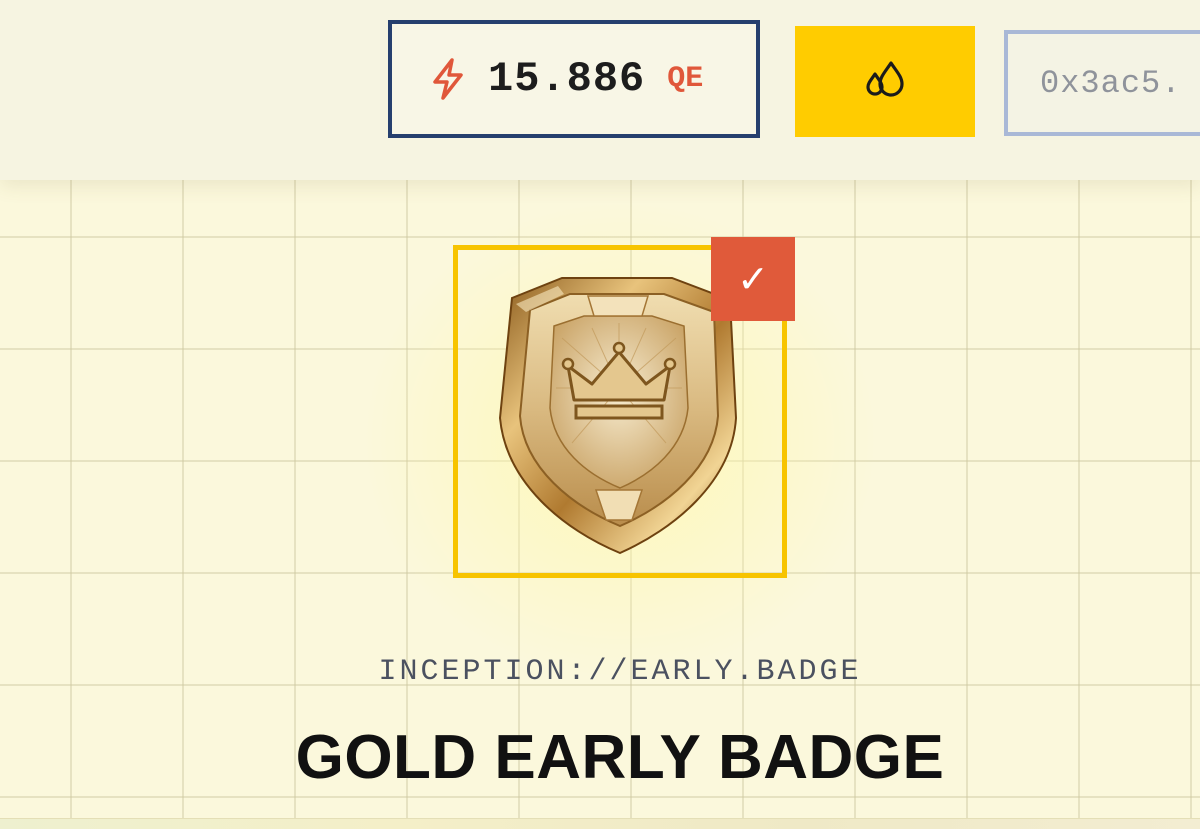 The height and width of the screenshot is (829, 1200). I want to click on selected-check-badge: ✓, so click(753, 279).